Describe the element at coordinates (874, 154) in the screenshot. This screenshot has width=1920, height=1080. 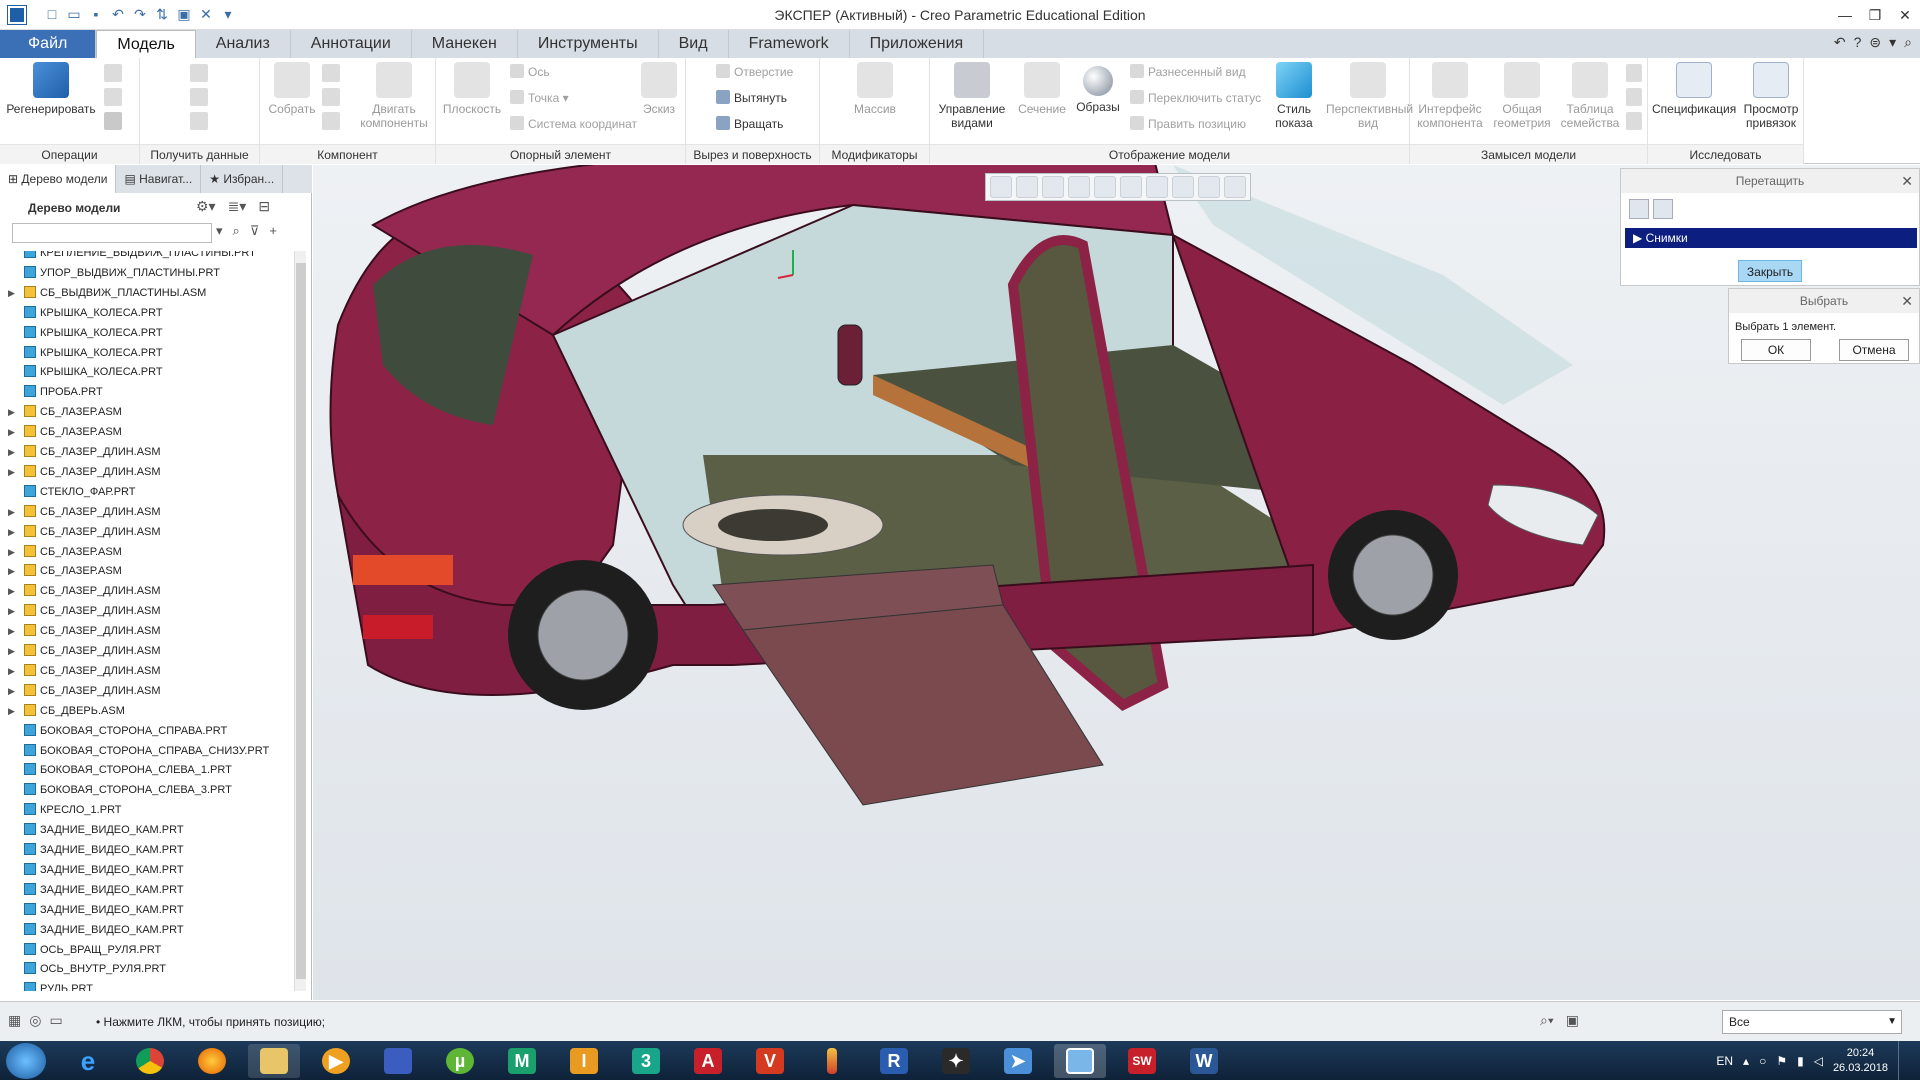
I see `group-label-modifiers: Модификаторы` at that location.